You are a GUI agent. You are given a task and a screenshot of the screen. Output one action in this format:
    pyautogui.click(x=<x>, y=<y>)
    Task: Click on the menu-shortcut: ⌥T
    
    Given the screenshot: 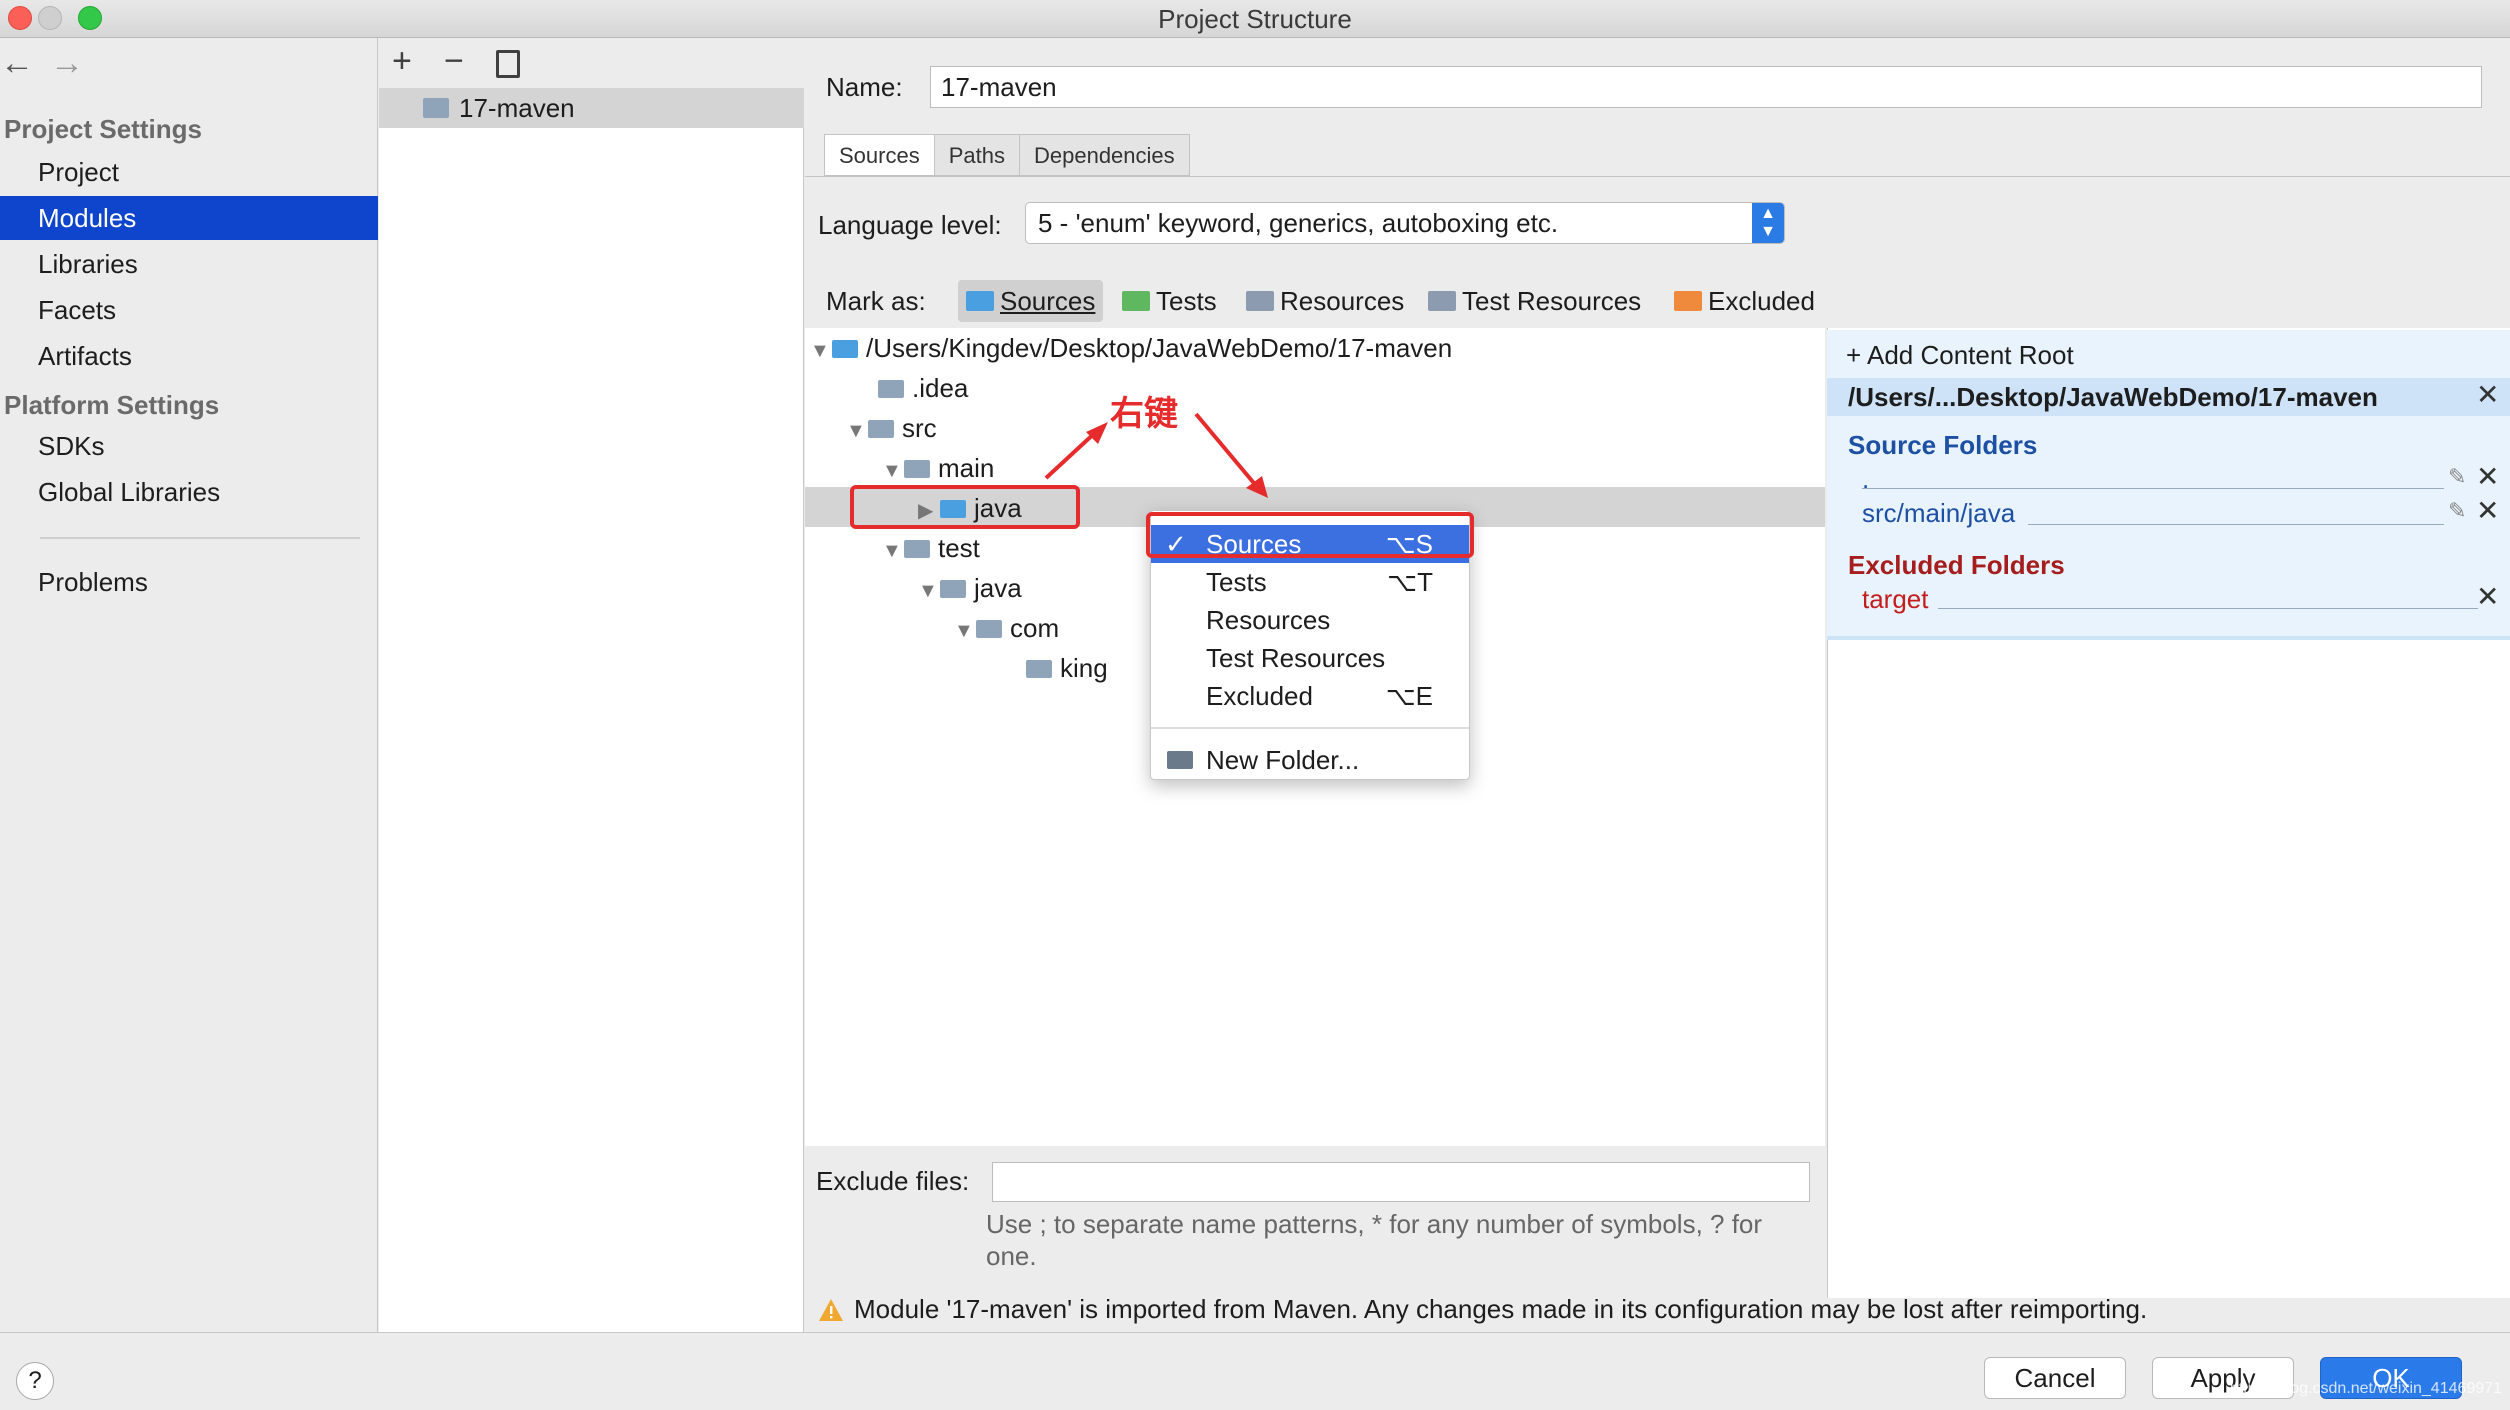 What is the action you would take?
    pyautogui.click(x=1410, y=582)
    